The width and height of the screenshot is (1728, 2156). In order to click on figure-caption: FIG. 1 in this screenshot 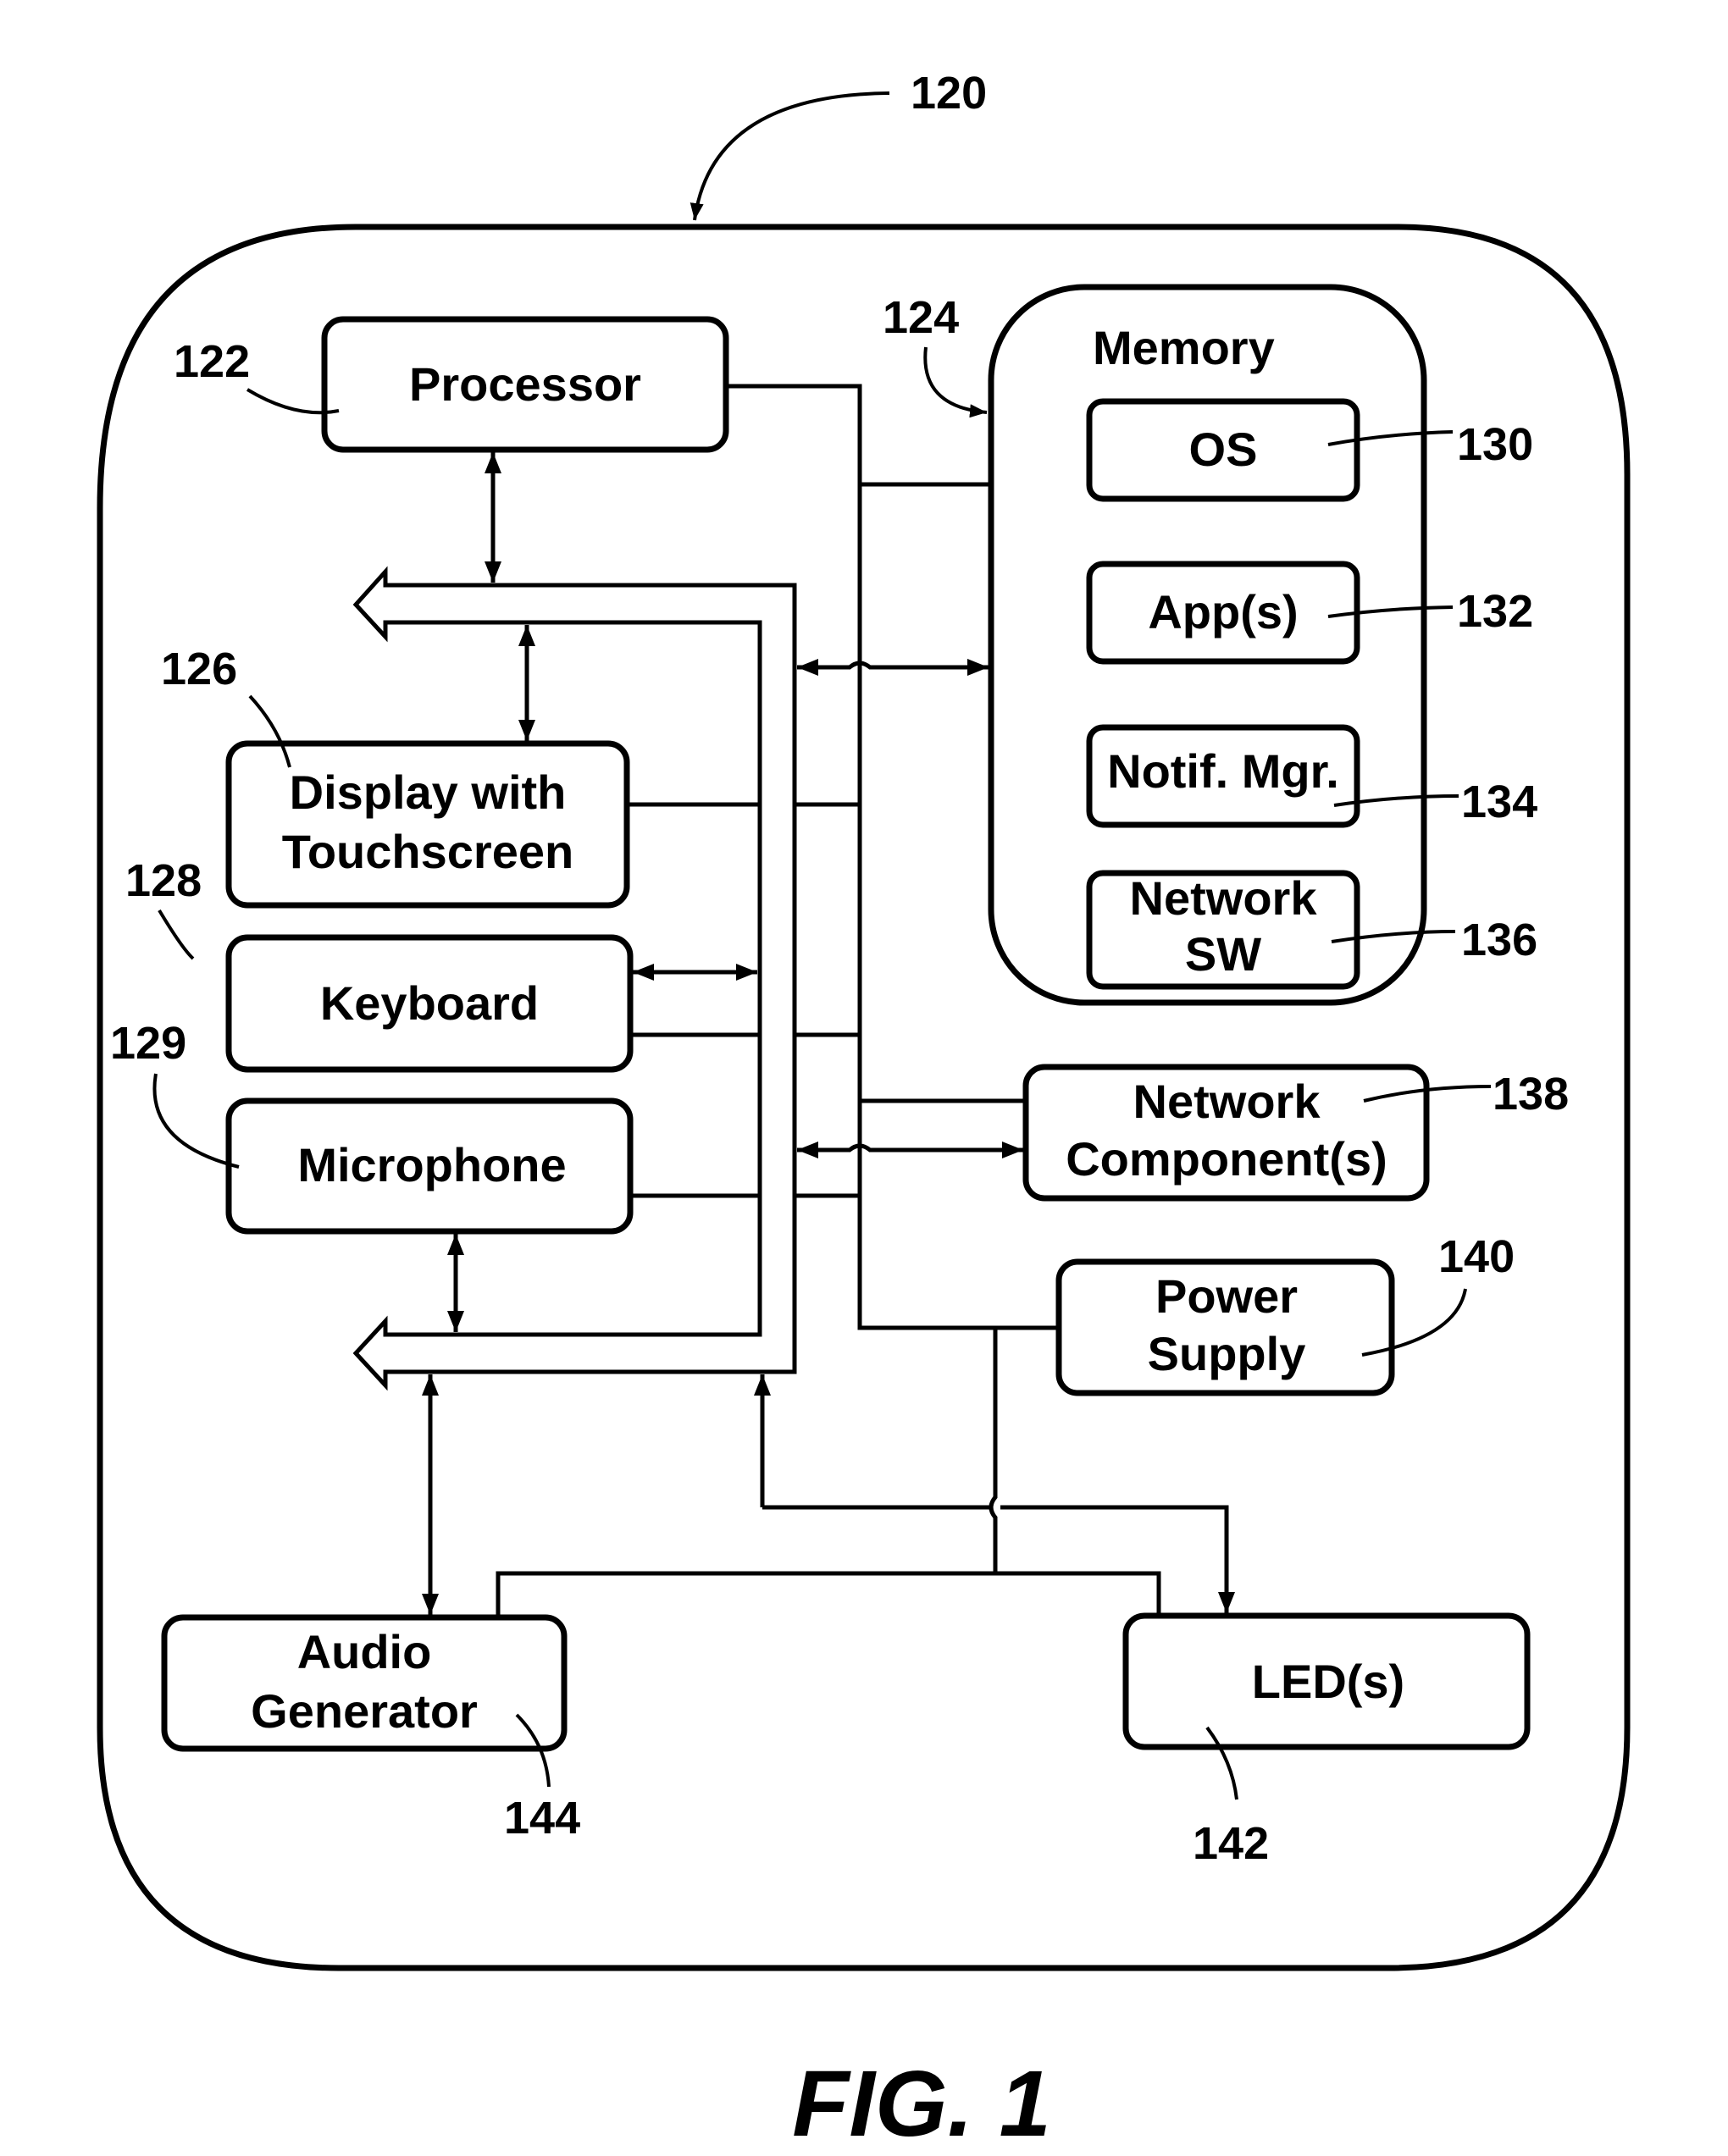, I will do `click(922, 2104)`.